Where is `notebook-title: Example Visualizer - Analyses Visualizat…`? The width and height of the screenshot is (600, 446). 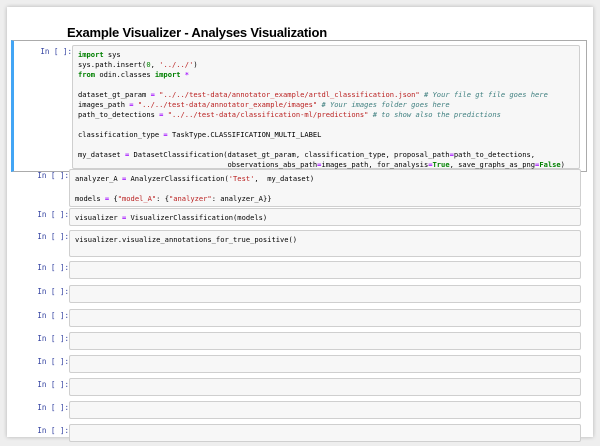 notebook-title: Example Visualizer - Analyses Visualizat… is located at coordinates (197, 32).